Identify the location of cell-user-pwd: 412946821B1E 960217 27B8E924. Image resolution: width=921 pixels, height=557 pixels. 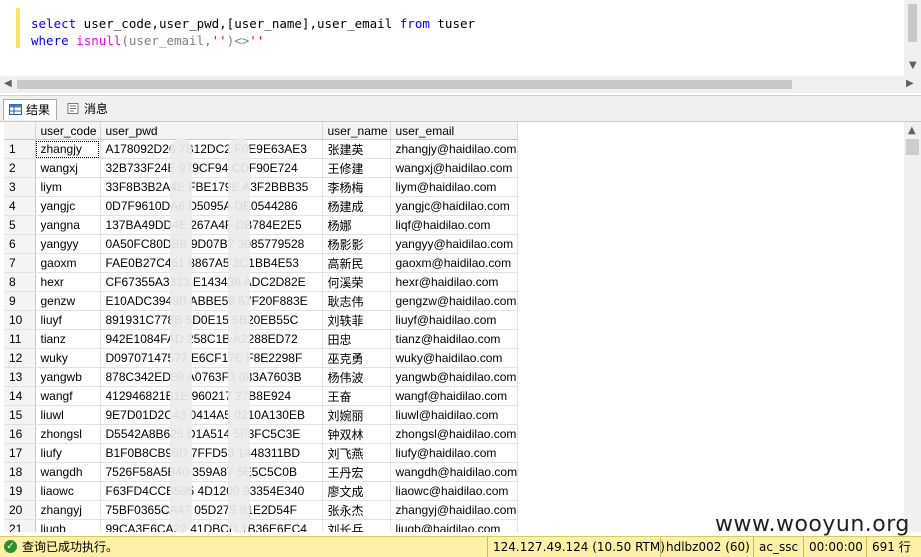
(211, 396).